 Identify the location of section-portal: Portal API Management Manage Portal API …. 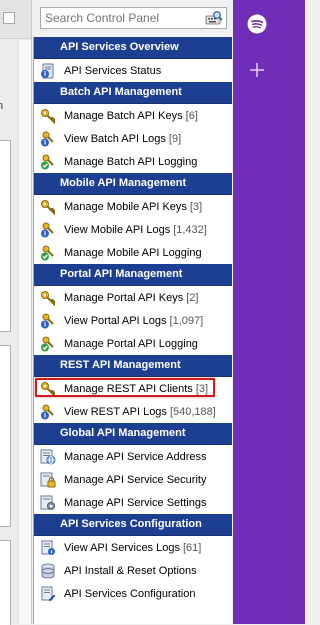
(133, 309).